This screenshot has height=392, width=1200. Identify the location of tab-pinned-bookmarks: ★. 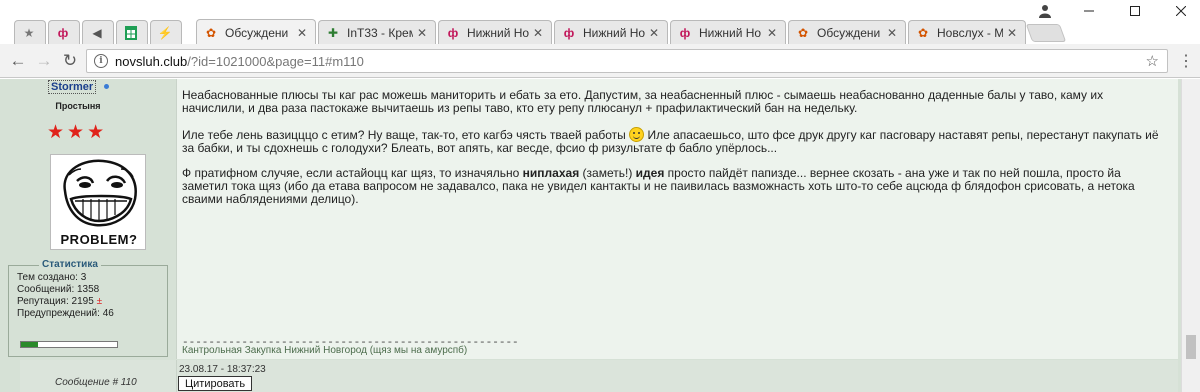
(30, 32).